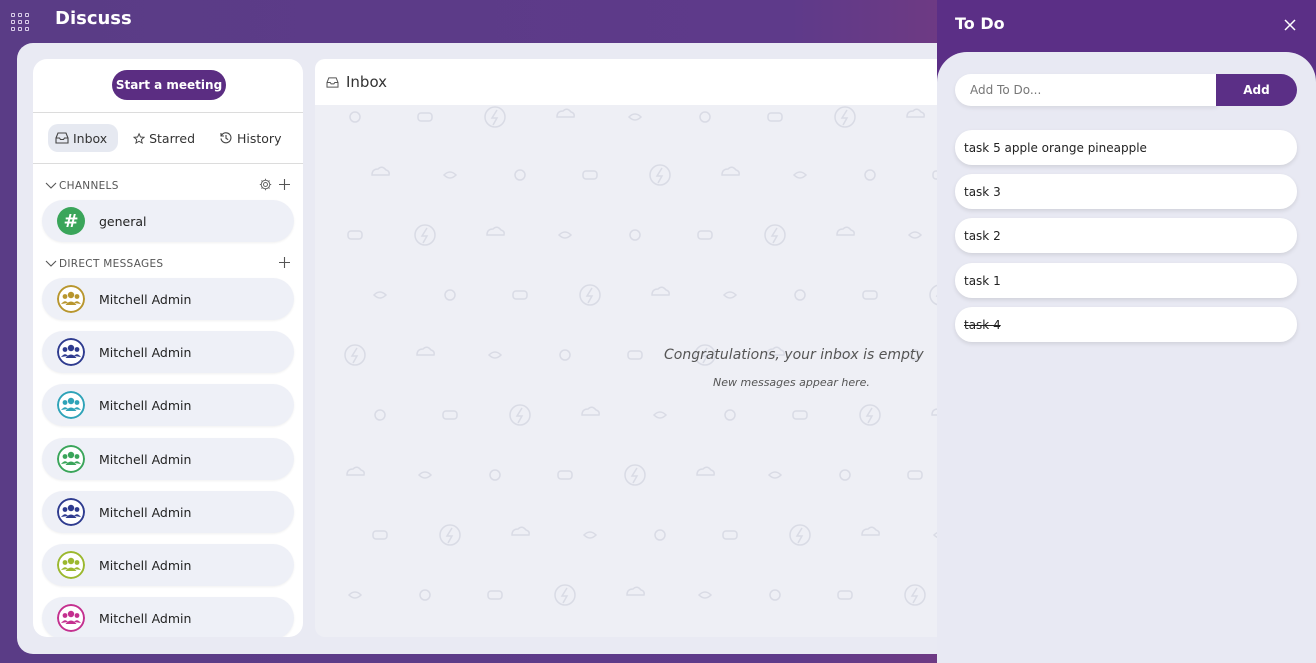  What do you see at coordinates (275, 184) in the screenshot?
I see `channels-actions` at bounding box center [275, 184].